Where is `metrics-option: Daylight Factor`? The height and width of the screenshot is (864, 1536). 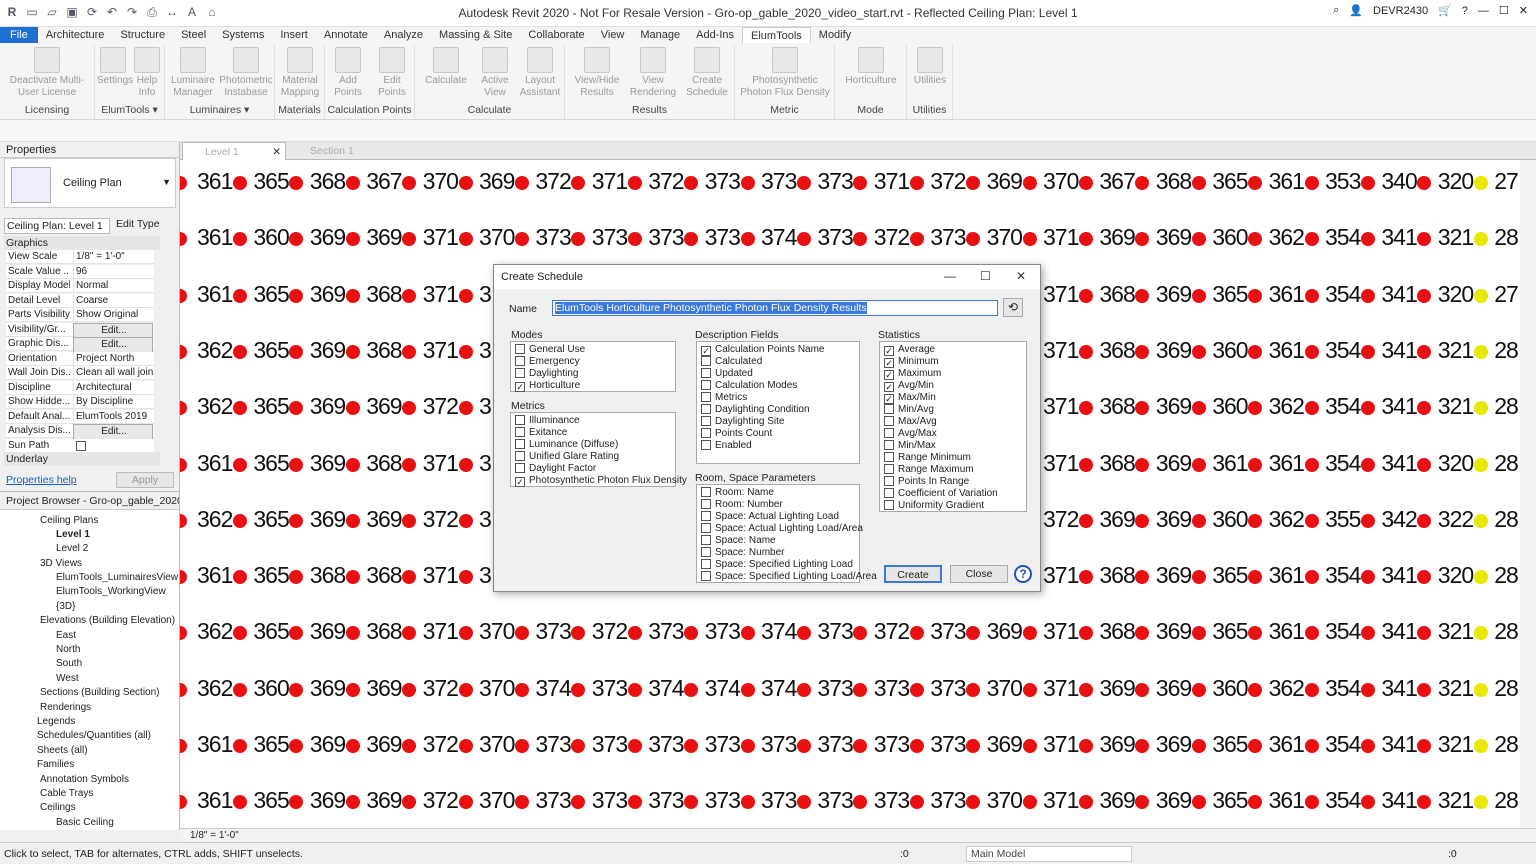 metrics-option: Daylight Factor is located at coordinates (555, 469).